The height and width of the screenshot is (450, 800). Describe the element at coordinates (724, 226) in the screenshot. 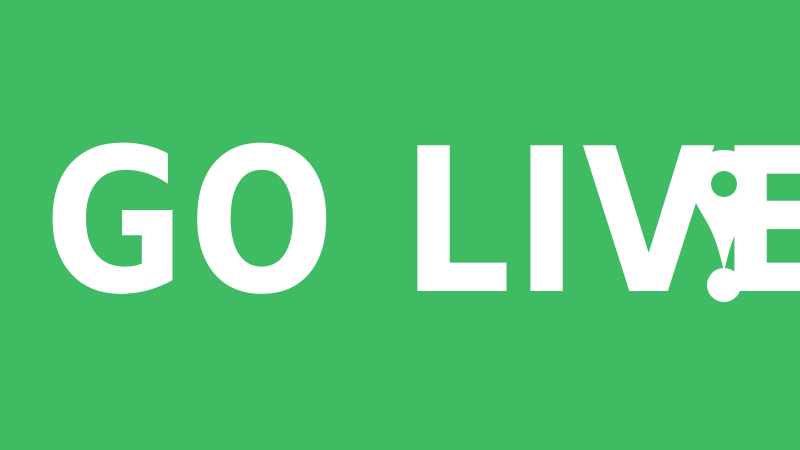

I see `map-pin-exclamation-icon` at that location.